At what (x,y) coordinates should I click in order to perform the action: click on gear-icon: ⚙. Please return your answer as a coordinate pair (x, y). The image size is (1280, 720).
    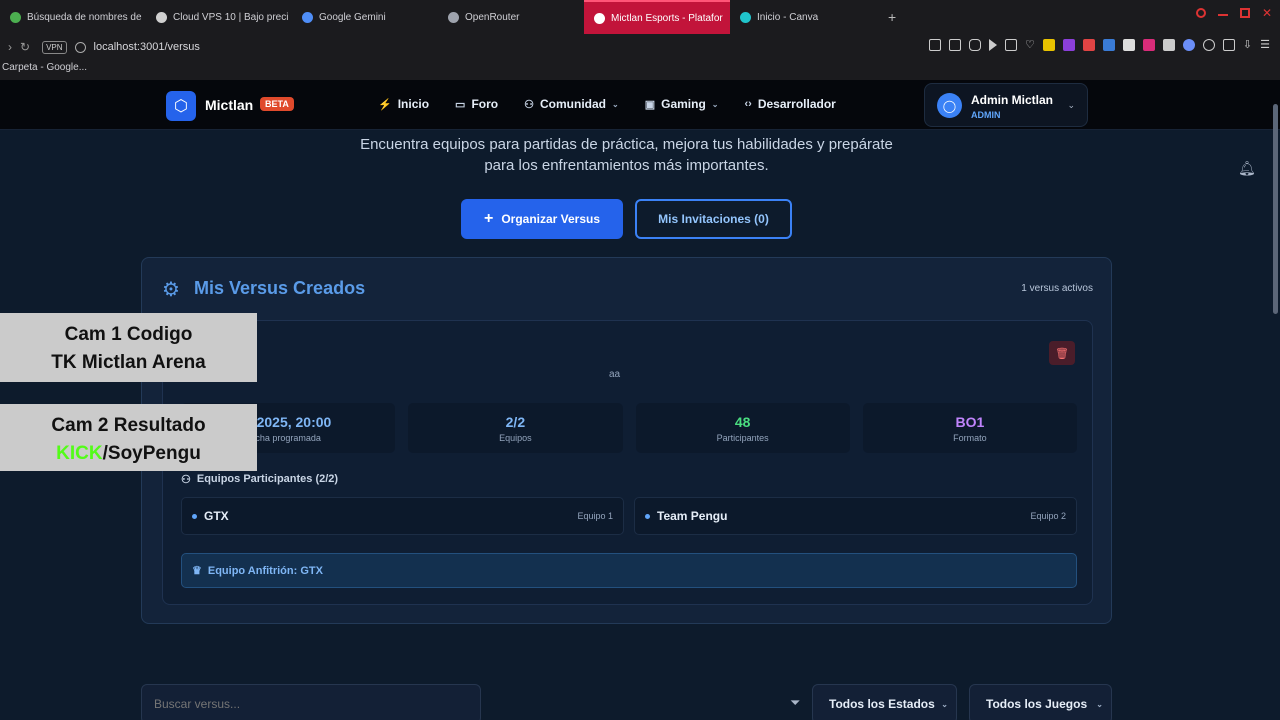
    Looking at the image, I should click on (171, 290).